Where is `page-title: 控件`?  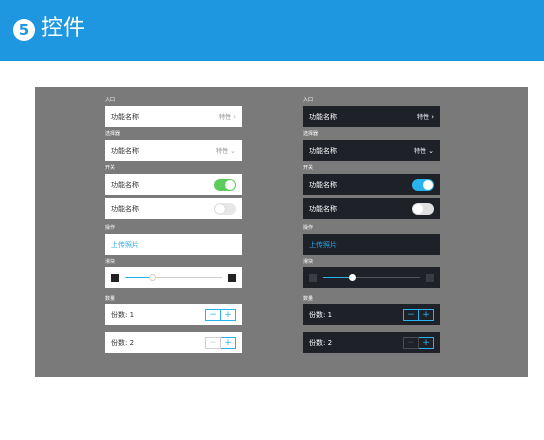
page-title: 控件 is located at coordinates (63, 28).